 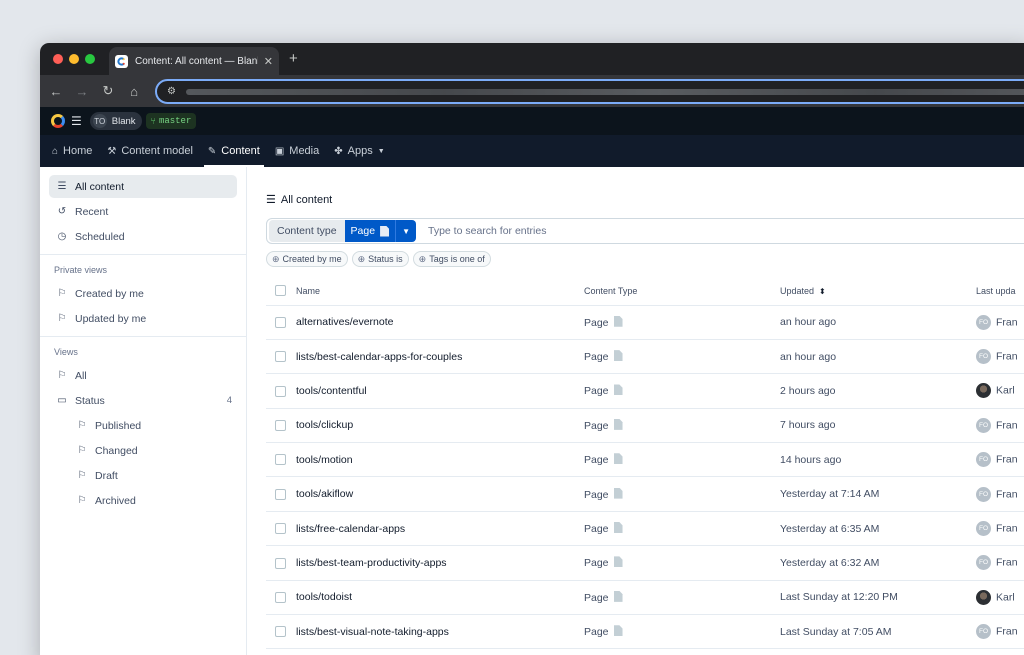 I want to click on image-icon: ▣, so click(x=279, y=151).